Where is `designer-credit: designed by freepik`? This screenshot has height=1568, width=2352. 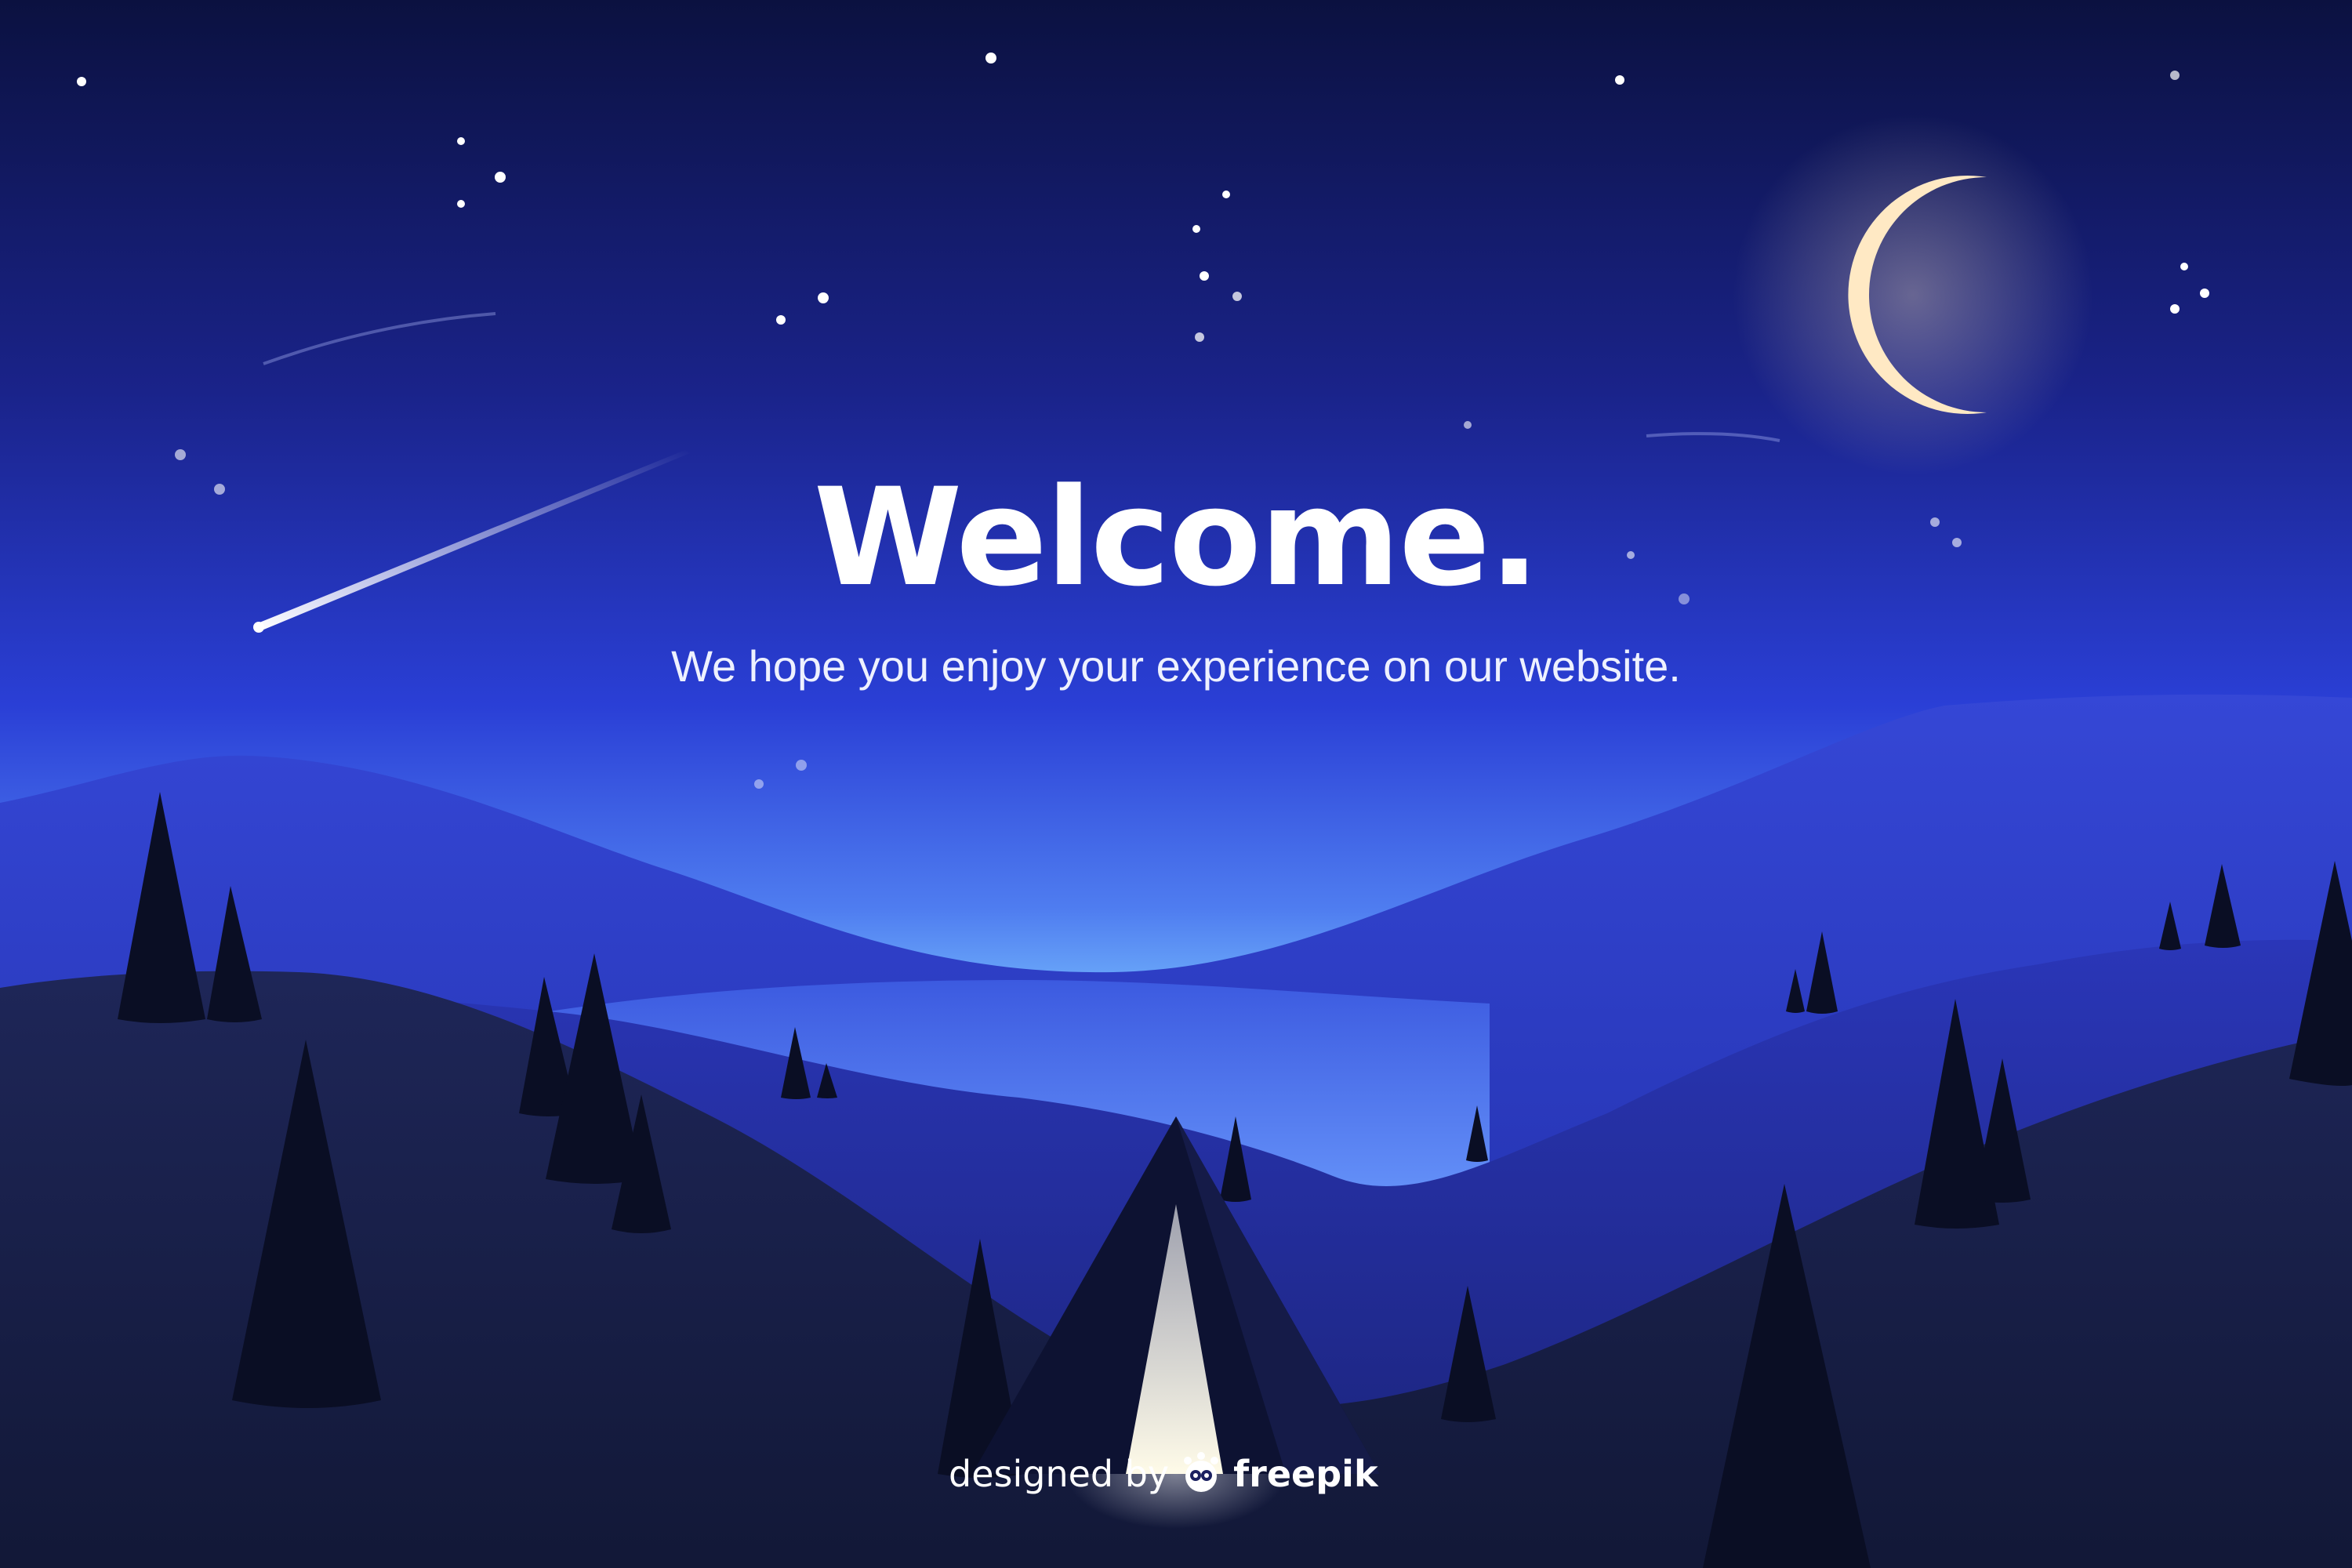
designer-credit: designed by freepik is located at coordinates (1163, 1473).